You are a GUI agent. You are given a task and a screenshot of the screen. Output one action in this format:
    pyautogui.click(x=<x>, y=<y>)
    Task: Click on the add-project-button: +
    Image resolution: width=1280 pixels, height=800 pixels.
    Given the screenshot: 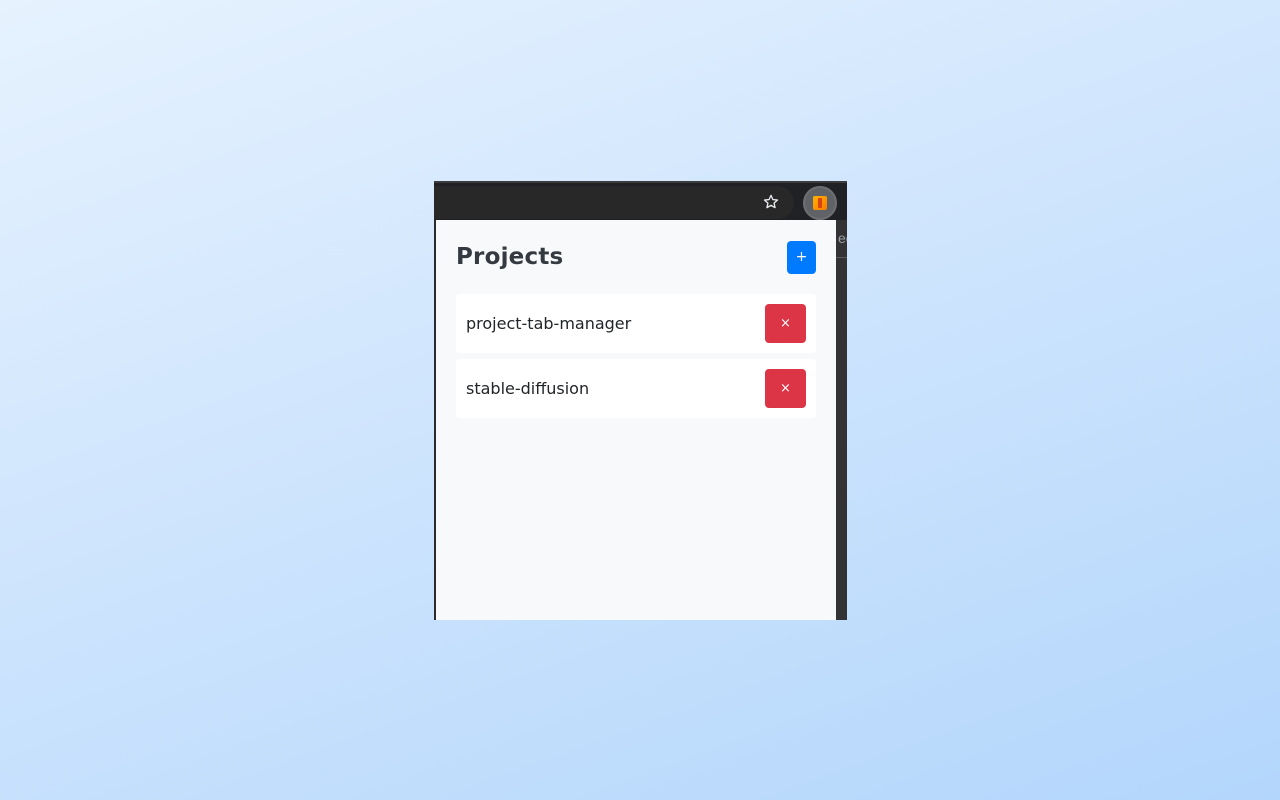 What is the action you would take?
    pyautogui.click(x=801, y=257)
    